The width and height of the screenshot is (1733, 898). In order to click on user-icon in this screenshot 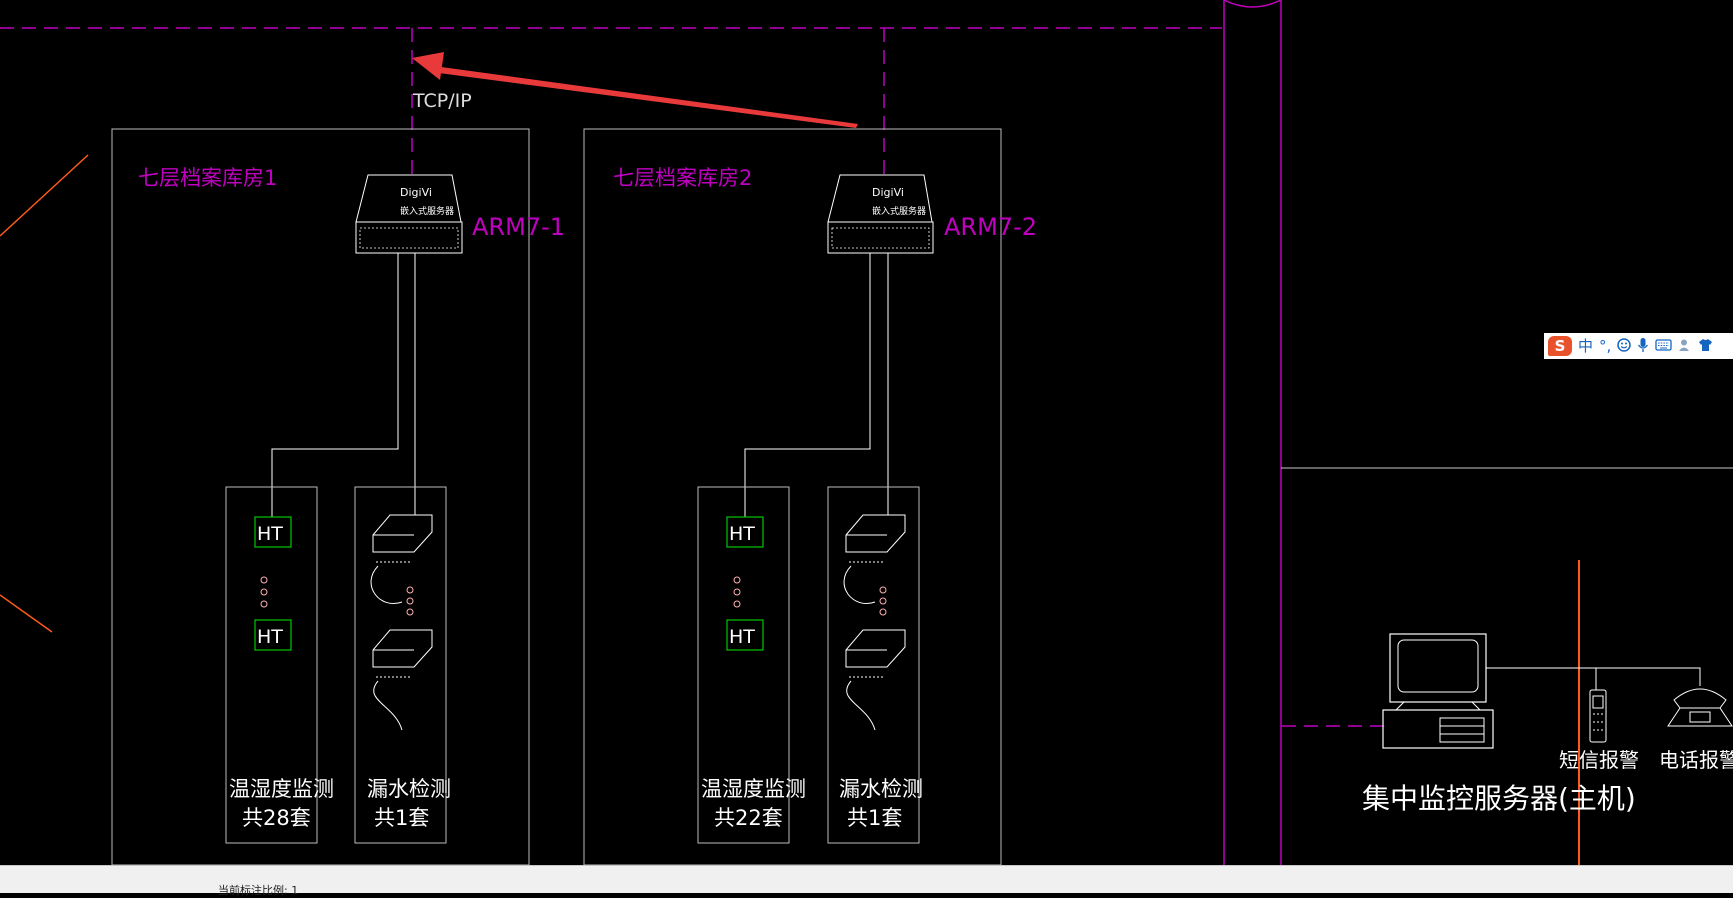, I will do `click(1685, 346)`.